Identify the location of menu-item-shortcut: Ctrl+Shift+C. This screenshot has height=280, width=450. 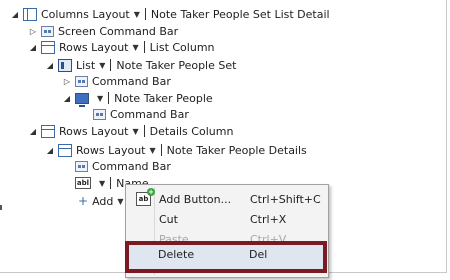
(285, 199).